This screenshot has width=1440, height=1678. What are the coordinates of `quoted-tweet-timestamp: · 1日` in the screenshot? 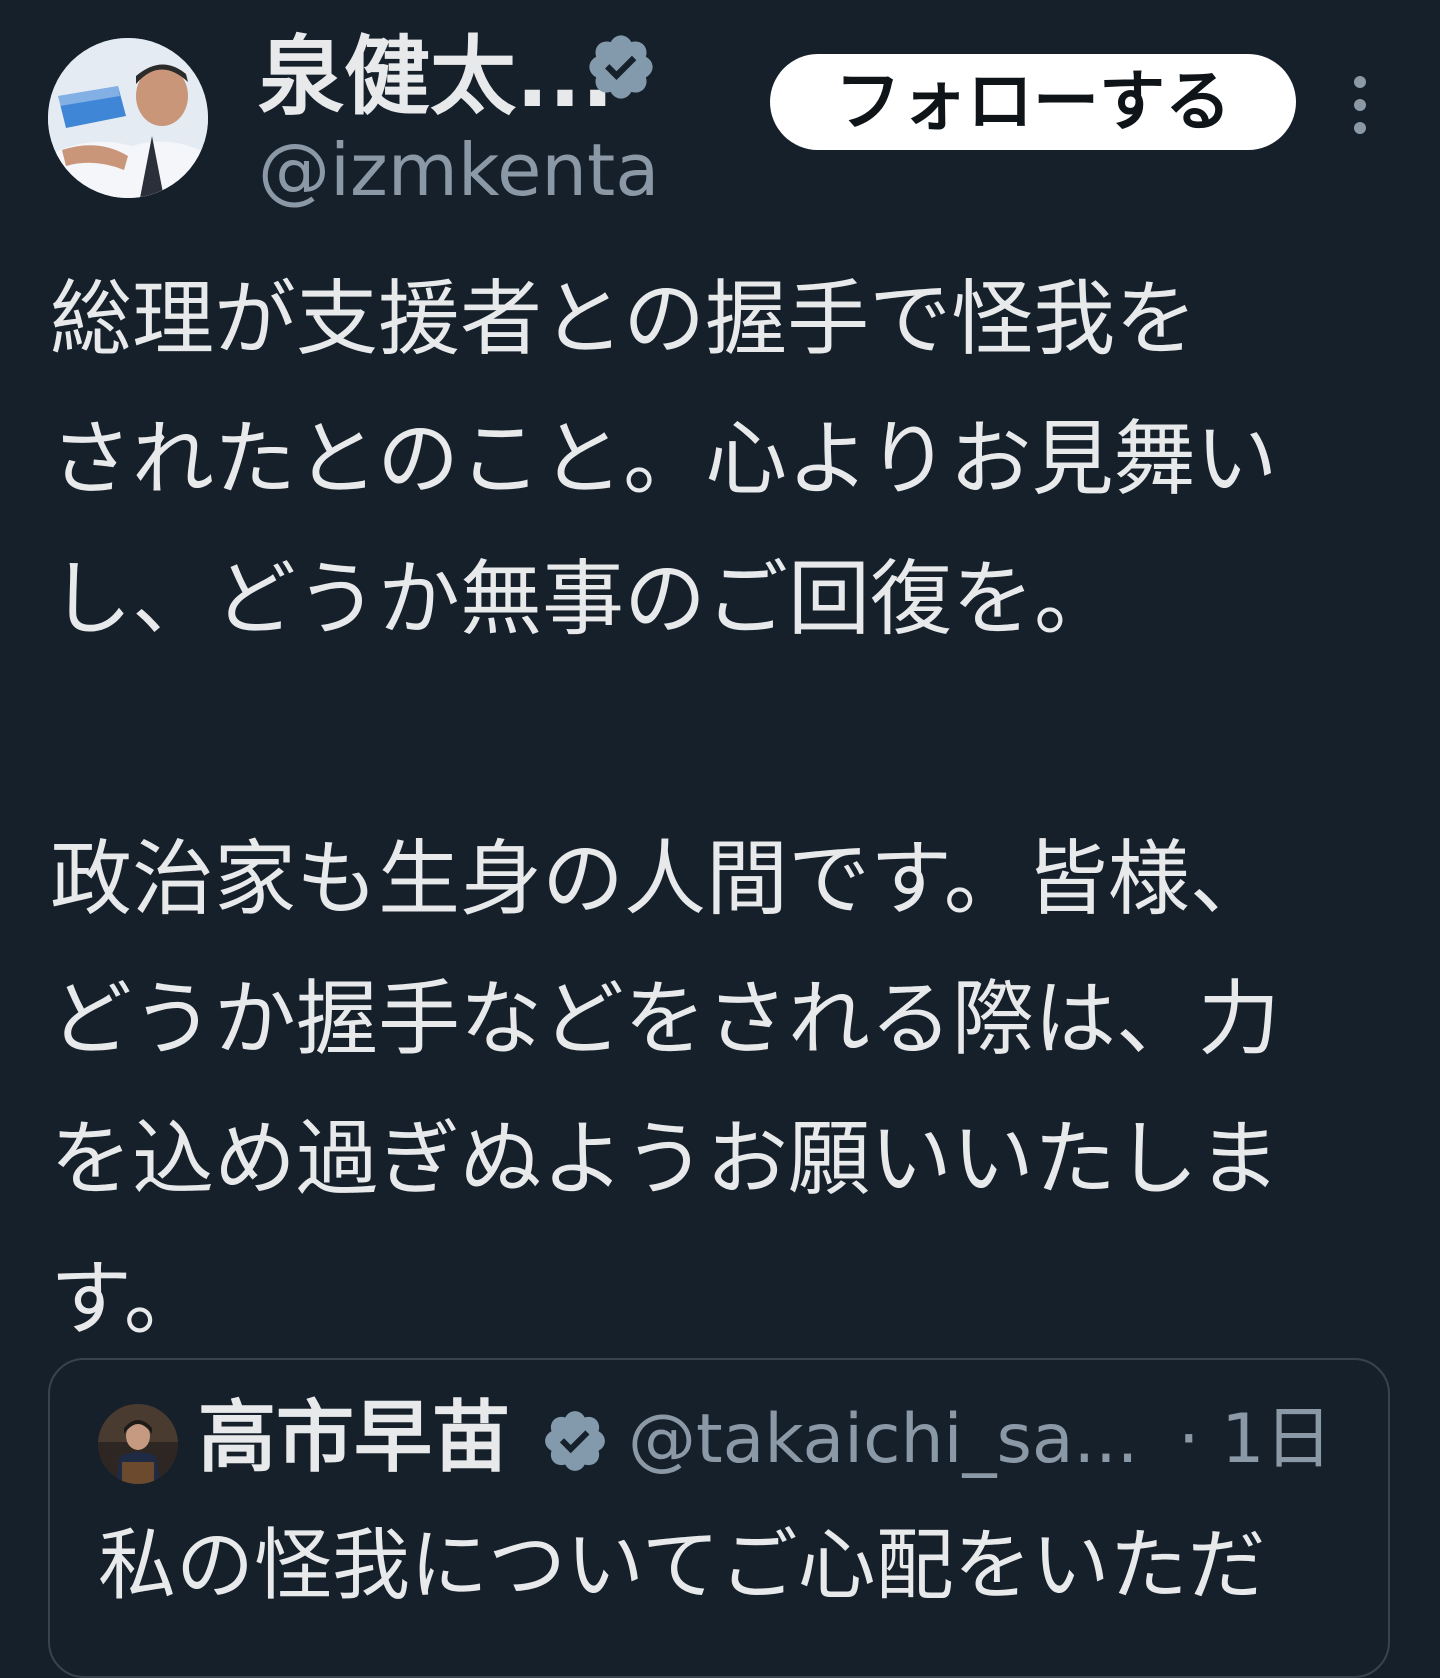 It's located at (1255, 1440).